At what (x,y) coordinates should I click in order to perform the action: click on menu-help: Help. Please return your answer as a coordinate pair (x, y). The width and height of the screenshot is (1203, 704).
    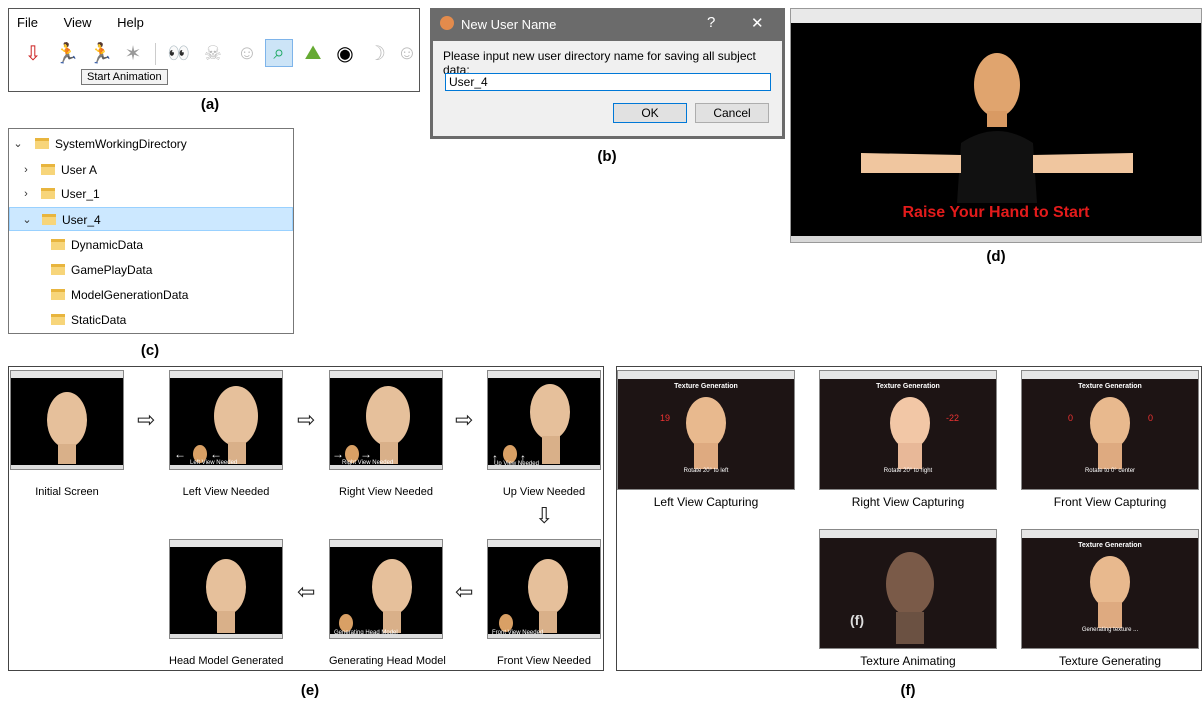
    Looking at the image, I should click on (130, 22).